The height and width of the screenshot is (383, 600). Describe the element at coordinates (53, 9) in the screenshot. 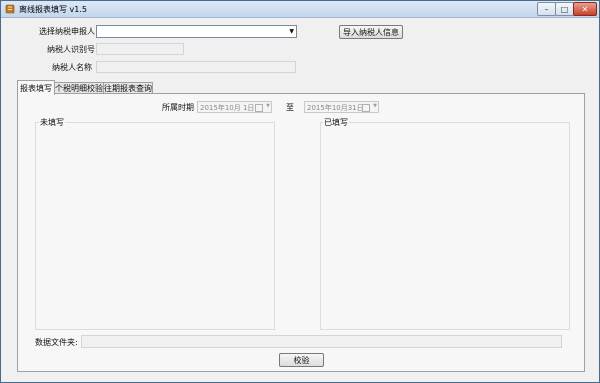

I see `window-title: 离线报表填写 v1.5` at that location.